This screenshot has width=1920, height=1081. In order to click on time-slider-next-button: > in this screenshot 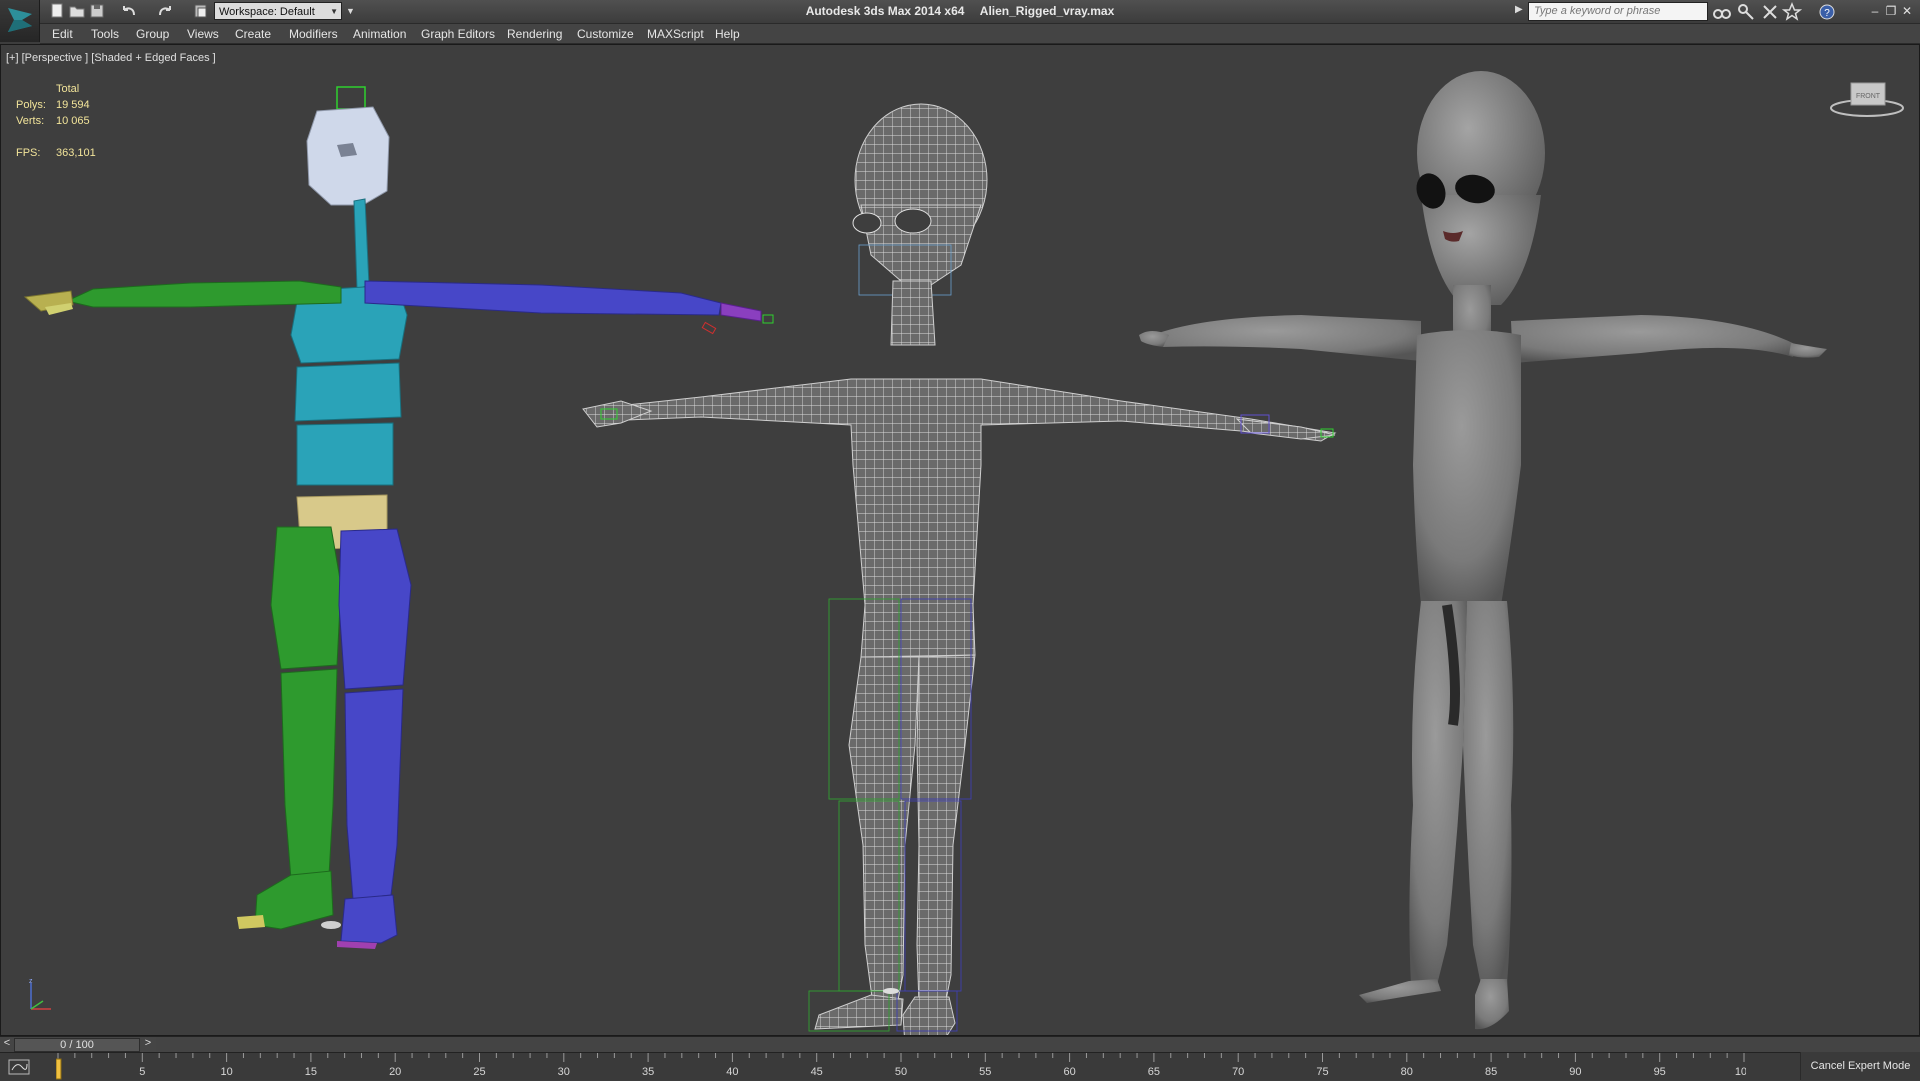, I will do `click(148, 1045)`.